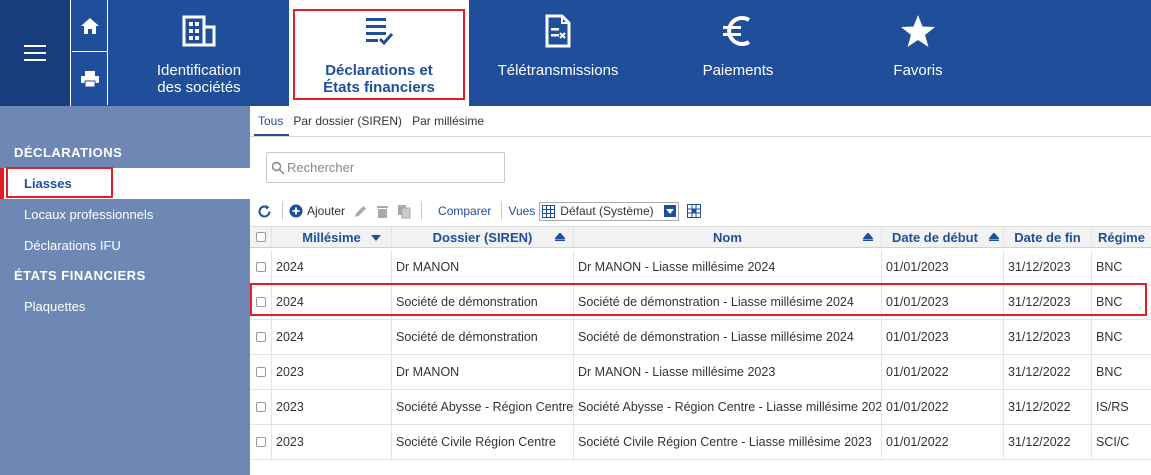 The image size is (1151, 475). I want to click on home-button, so click(90, 26).